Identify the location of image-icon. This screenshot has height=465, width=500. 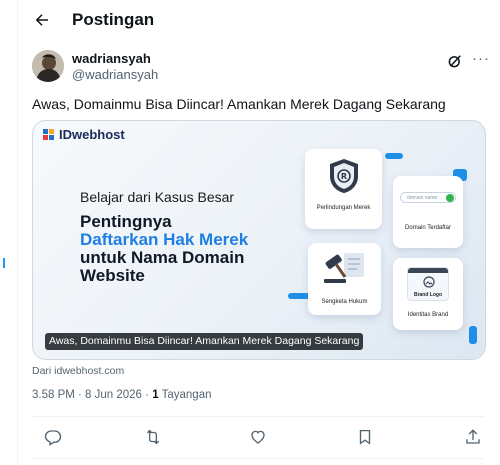
(429, 282).